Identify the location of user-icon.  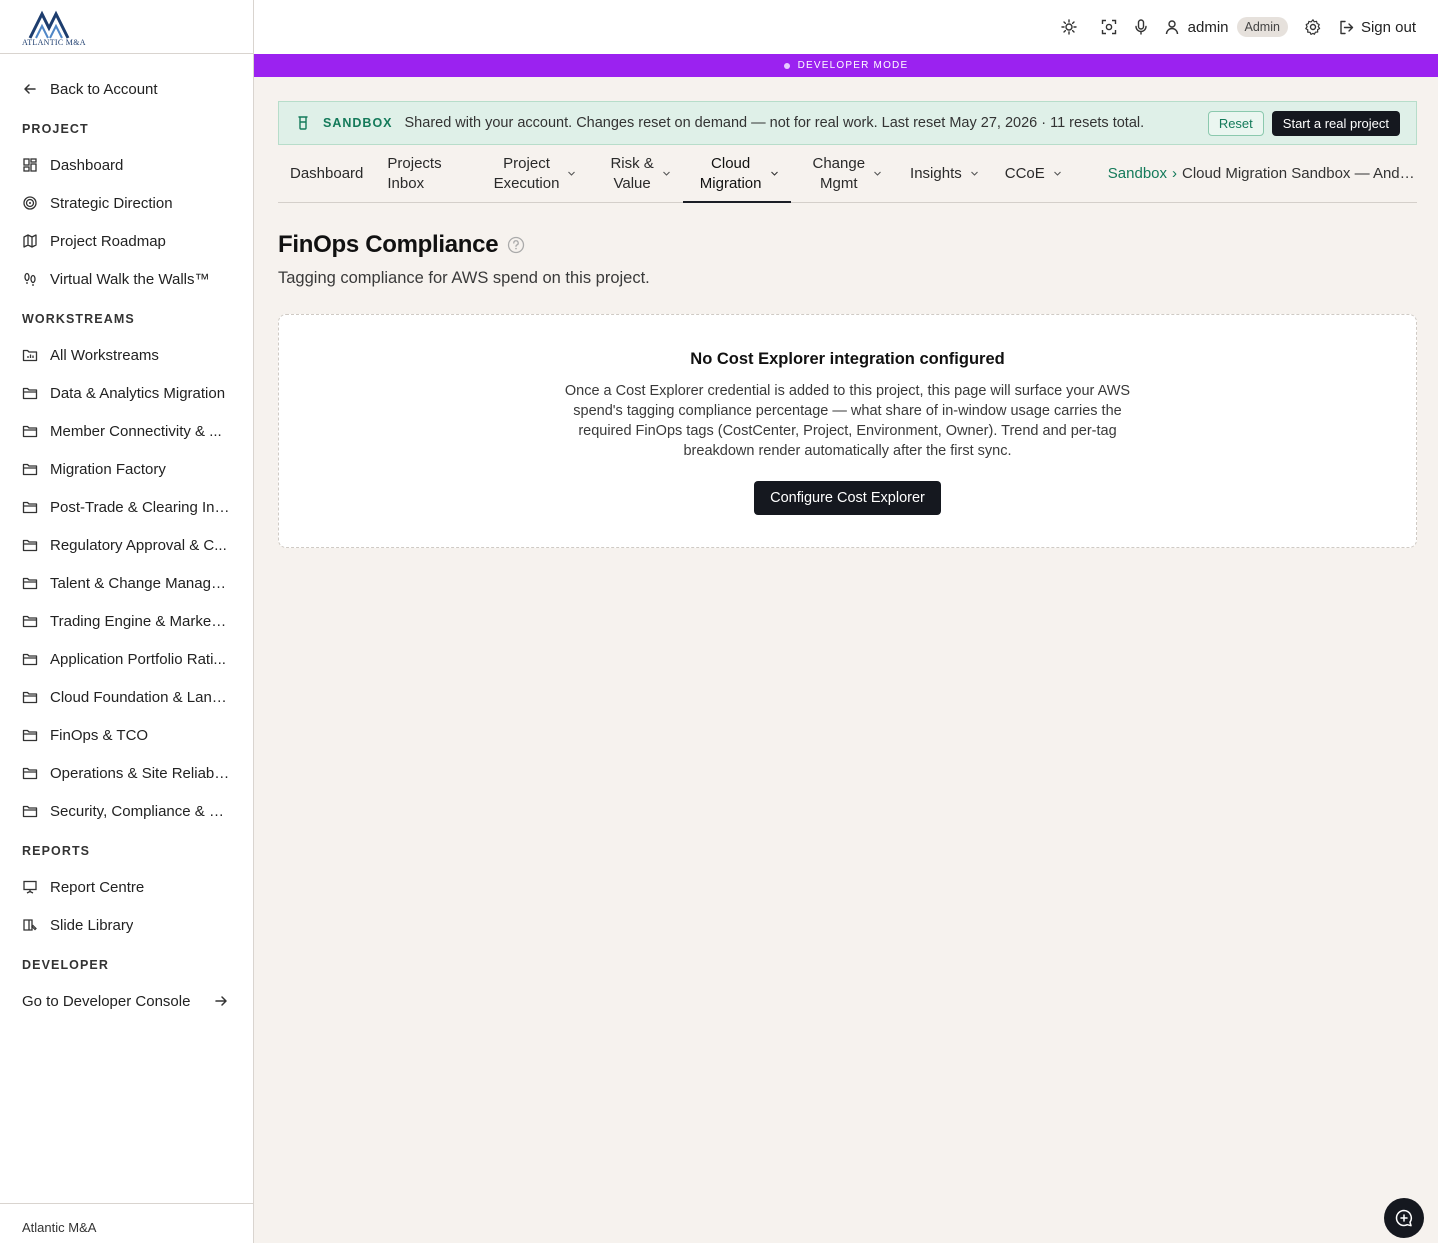
(1171, 27).